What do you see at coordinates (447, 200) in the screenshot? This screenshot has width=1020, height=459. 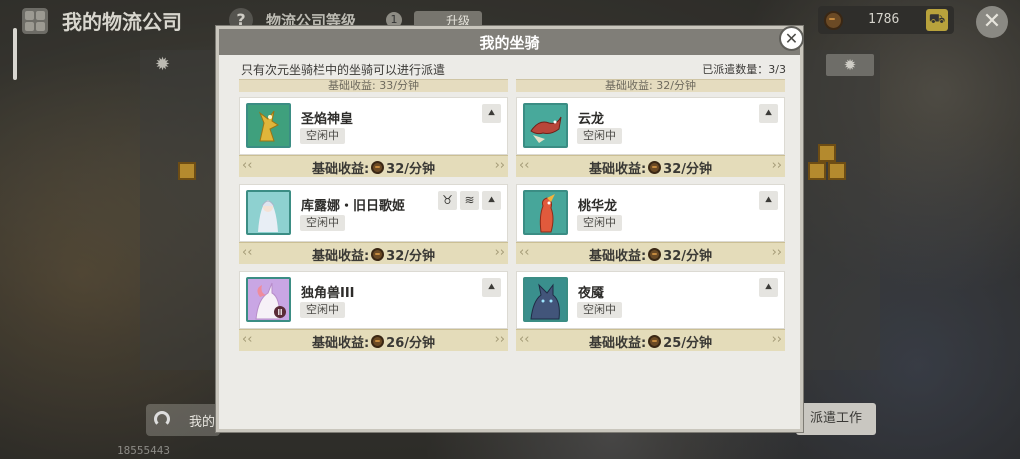 I see `bull-icon: ♉` at bounding box center [447, 200].